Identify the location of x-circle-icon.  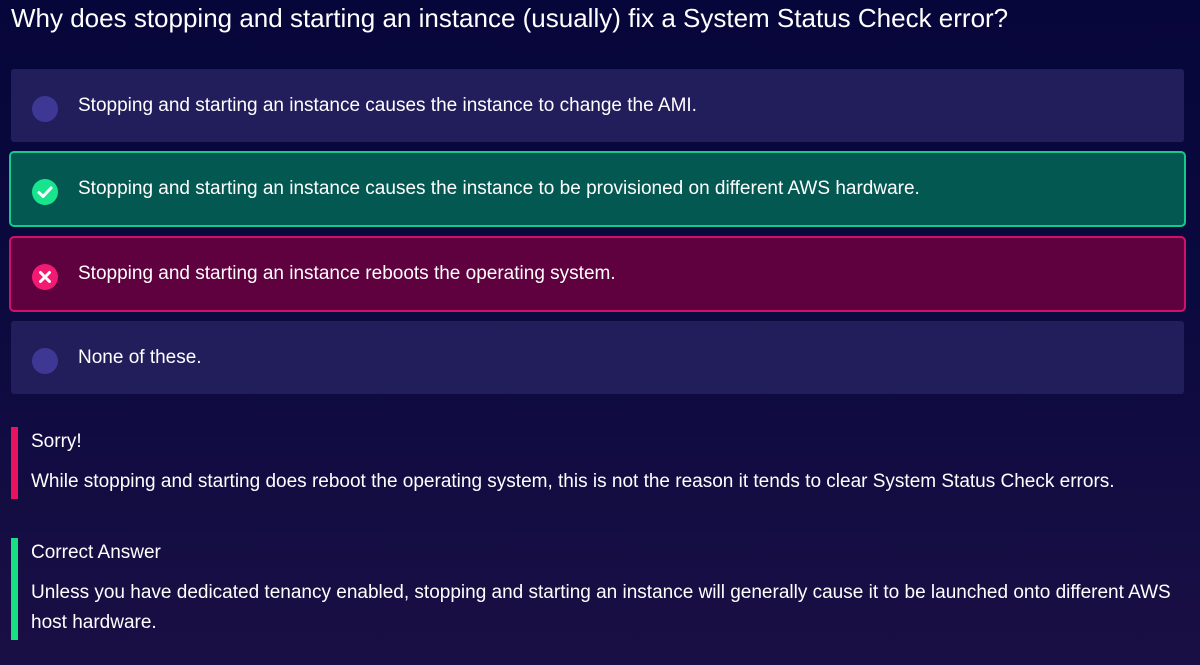
(45, 277).